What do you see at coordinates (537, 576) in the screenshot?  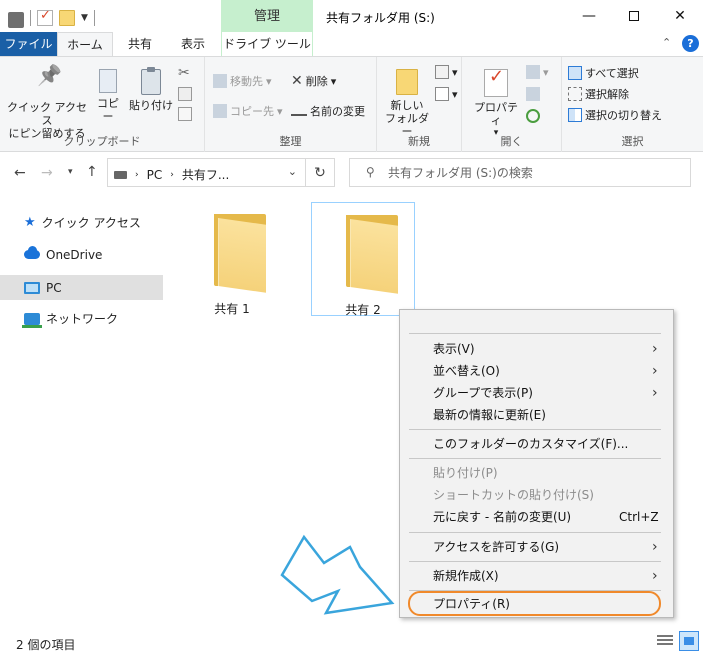 I see `menu-item-new: 新規作成(X) ›` at bounding box center [537, 576].